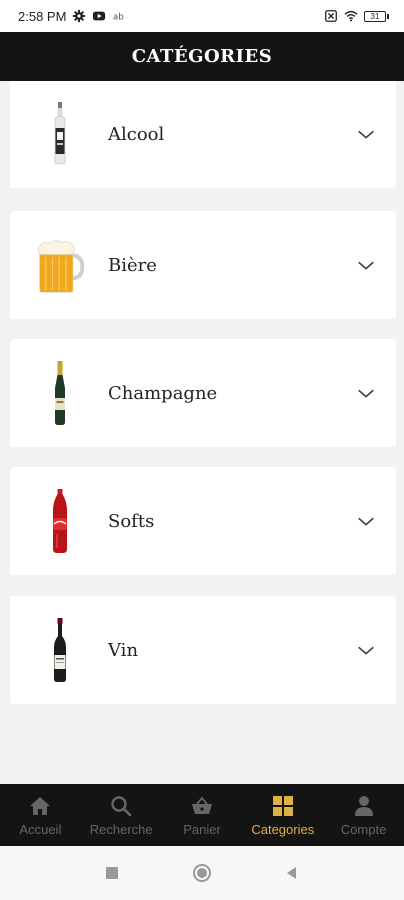  I want to click on category-item-champagne: Champagne, so click(203, 393).